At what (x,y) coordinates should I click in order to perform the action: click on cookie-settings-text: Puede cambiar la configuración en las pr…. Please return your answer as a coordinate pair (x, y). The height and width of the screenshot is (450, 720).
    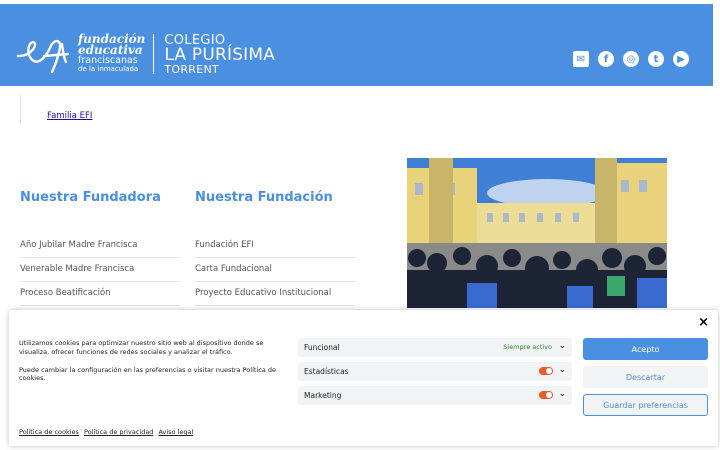
    Looking at the image, I should click on (147, 374).